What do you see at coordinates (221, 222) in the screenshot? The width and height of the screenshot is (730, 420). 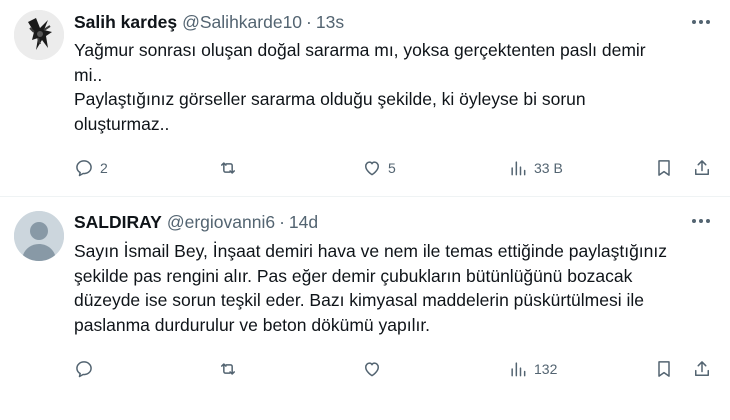 I see `user-handle: @ergiovanni6` at bounding box center [221, 222].